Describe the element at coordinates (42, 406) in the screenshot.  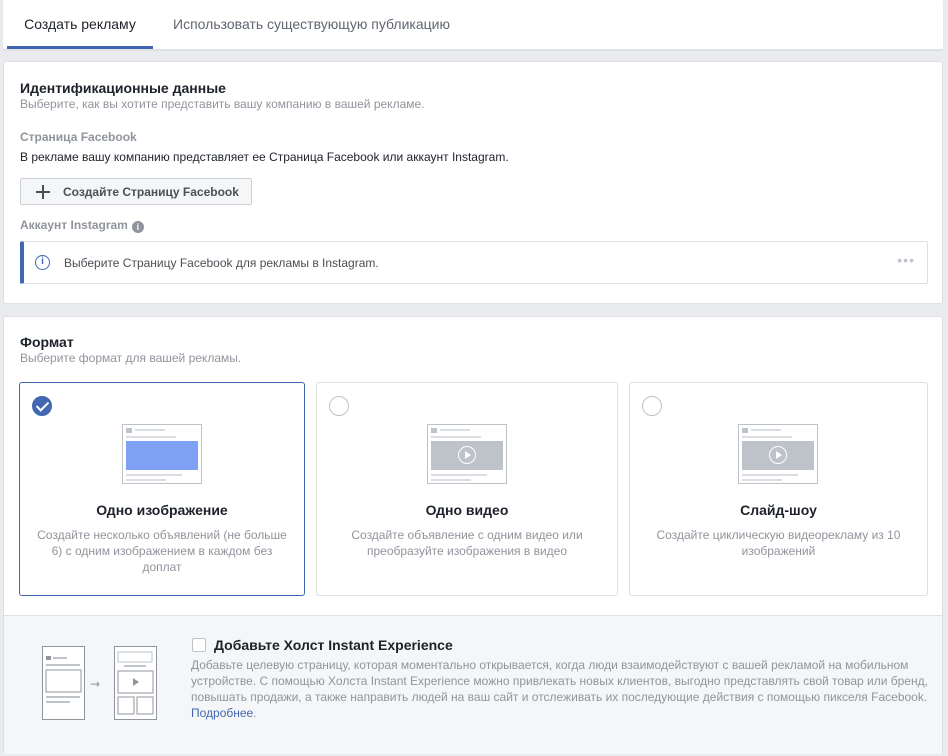
I see `checkmark-icon` at that location.